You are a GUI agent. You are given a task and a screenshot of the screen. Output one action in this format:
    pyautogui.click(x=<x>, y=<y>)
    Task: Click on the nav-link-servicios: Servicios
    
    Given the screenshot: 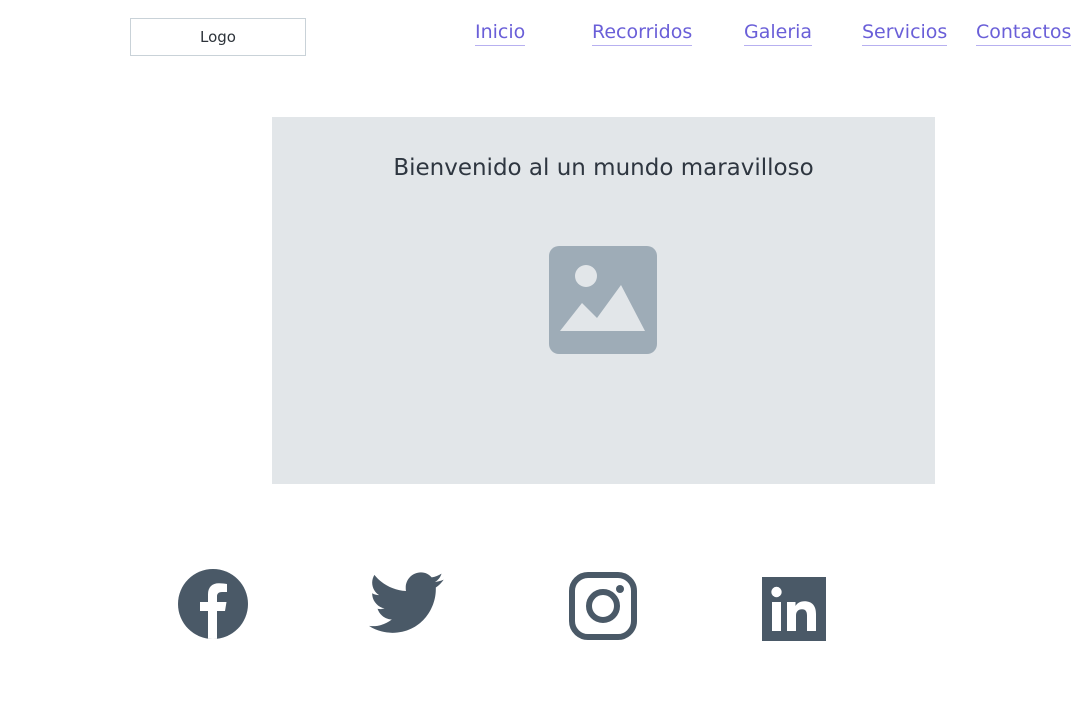 What is the action you would take?
    pyautogui.click(x=905, y=33)
    